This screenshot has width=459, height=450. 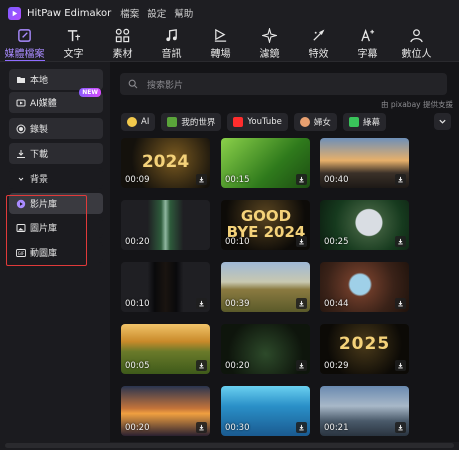 What do you see at coordinates (237, 428) in the screenshot?
I see `video-duration: 00:30` at bounding box center [237, 428].